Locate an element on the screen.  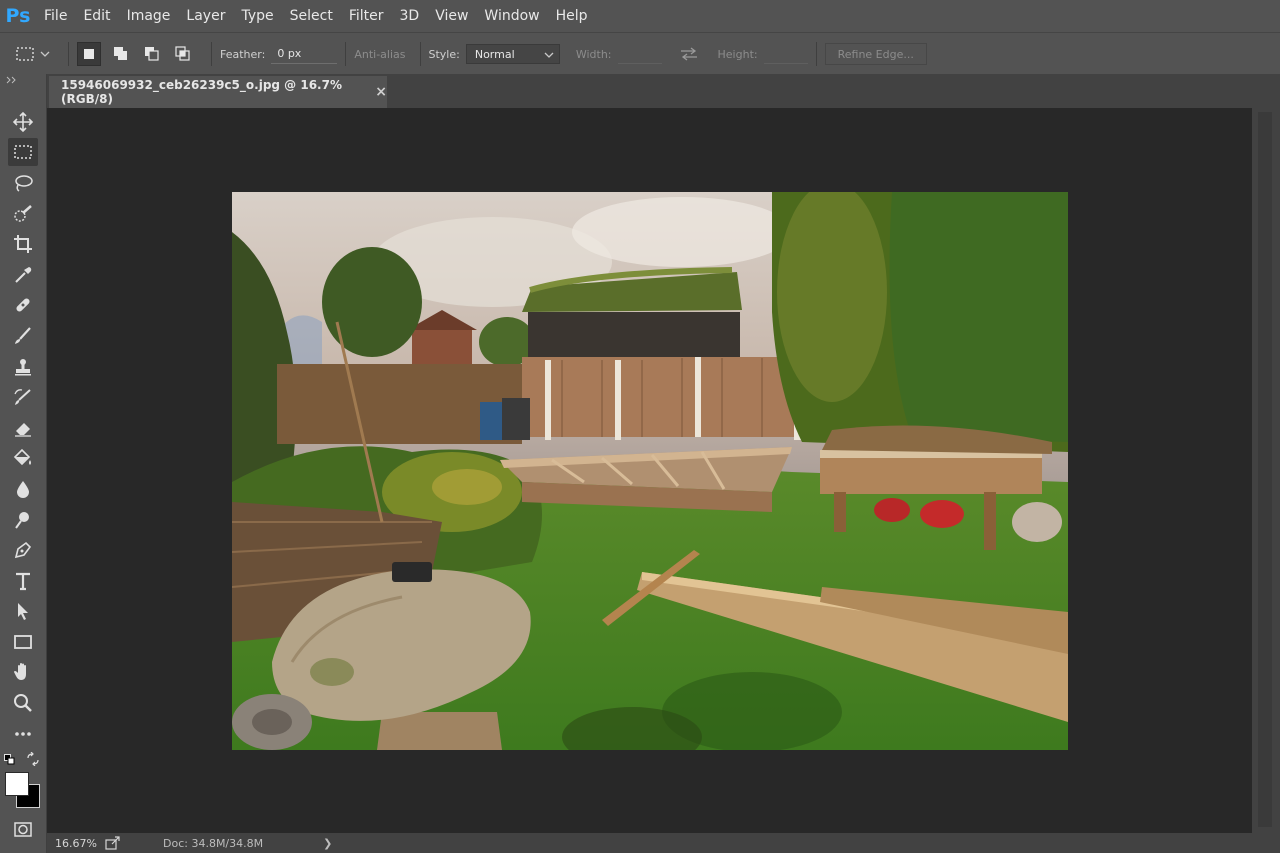
rectangular-marquee-preset-icon is located at coordinates (25, 54).